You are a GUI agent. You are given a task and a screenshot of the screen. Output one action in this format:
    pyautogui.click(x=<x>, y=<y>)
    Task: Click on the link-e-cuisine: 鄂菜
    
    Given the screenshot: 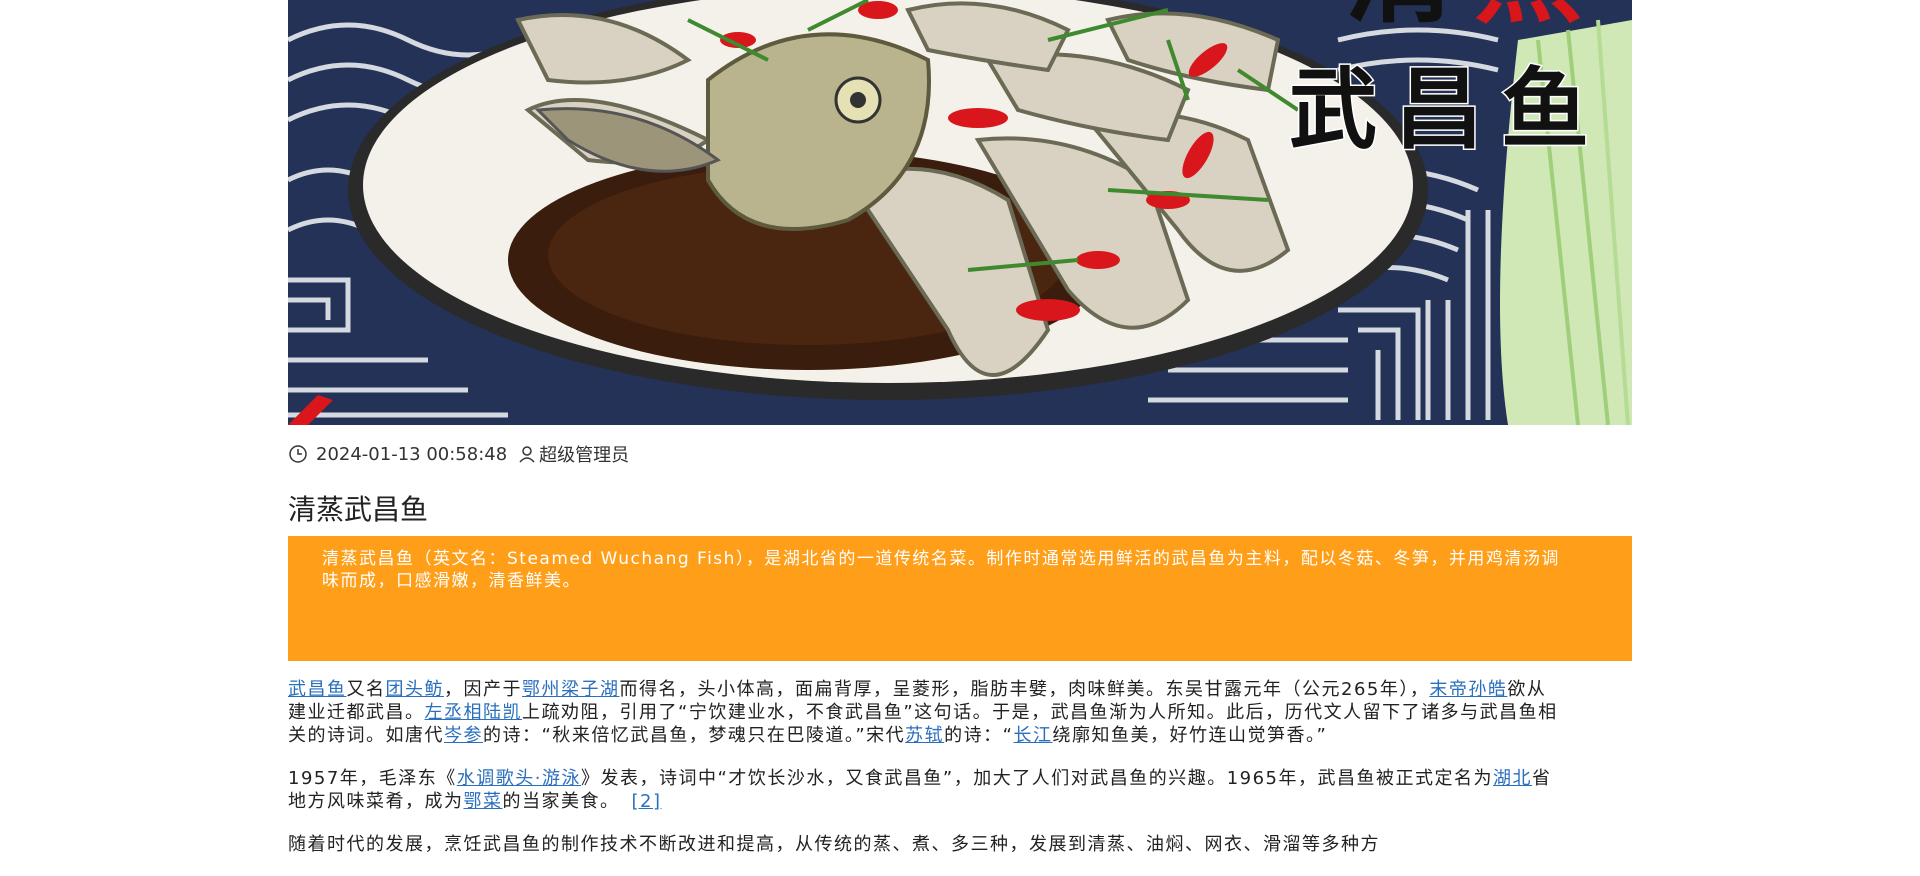 What is the action you would take?
    pyautogui.click(x=483, y=801)
    